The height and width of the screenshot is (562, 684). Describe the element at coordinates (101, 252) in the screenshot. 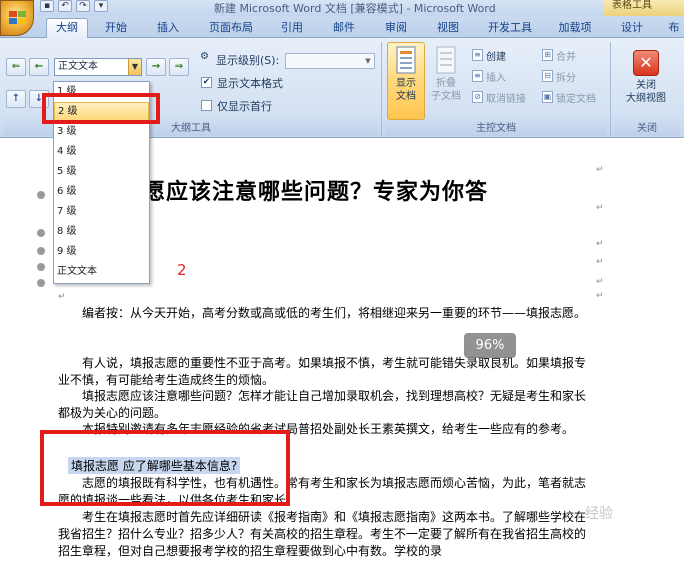

I see `level-option: 9 级` at that location.